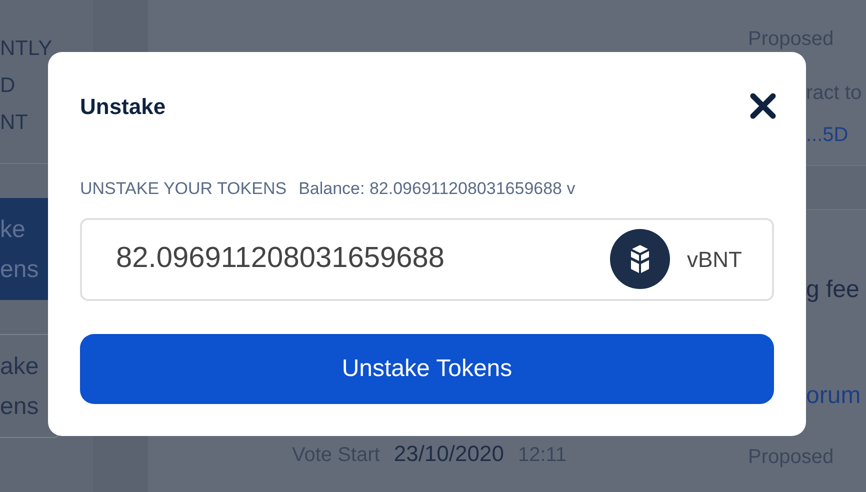 The height and width of the screenshot is (492, 866). What do you see at coordinates (640, 259) in the screenshot?
I see `token-icon` at bounding box center [640, 259].